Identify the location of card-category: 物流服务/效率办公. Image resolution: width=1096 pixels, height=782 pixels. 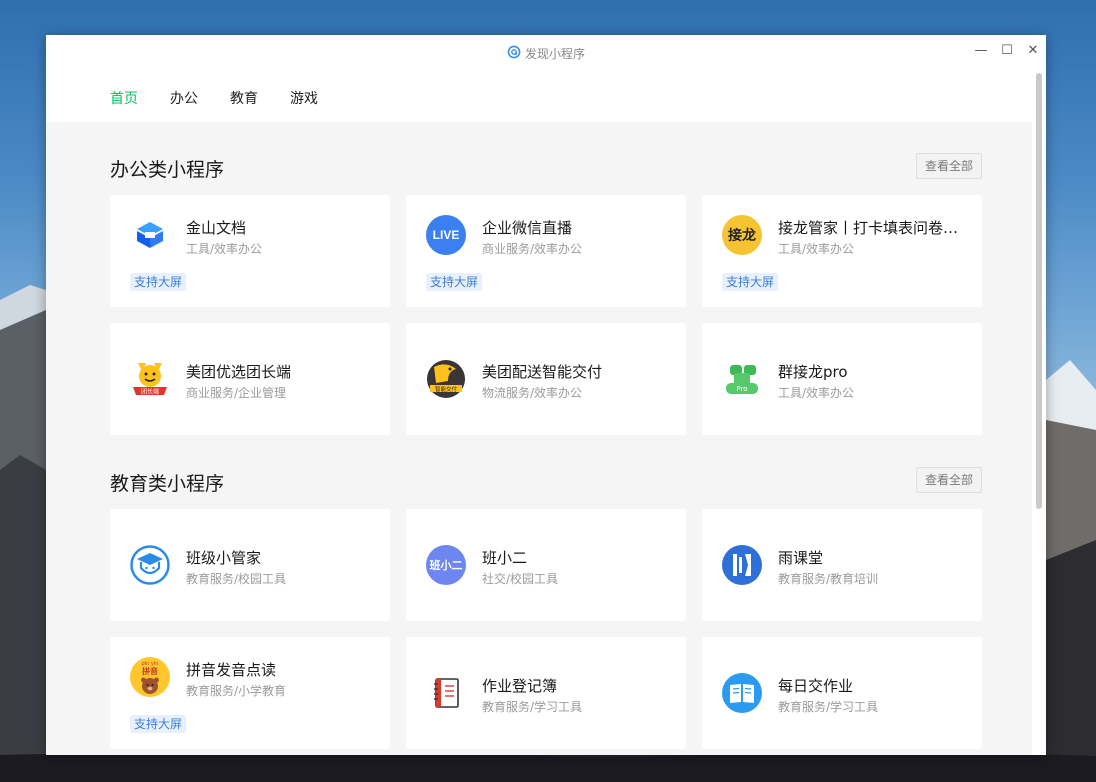
(532, 393).